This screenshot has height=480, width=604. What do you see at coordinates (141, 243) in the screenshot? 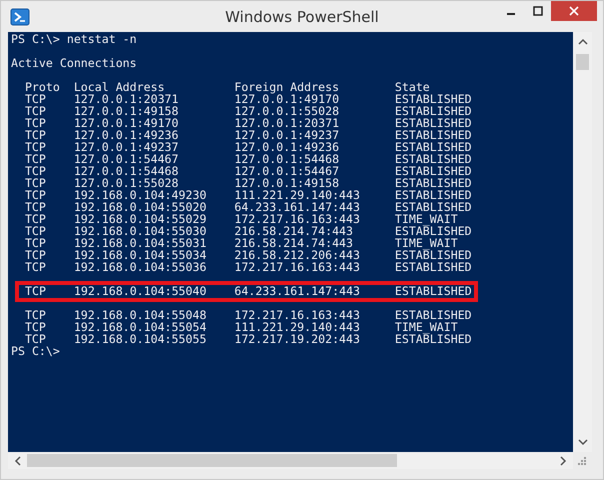
I see `table-cell-text: 192.168.0.104:55031` at bounding box center [141, 243].